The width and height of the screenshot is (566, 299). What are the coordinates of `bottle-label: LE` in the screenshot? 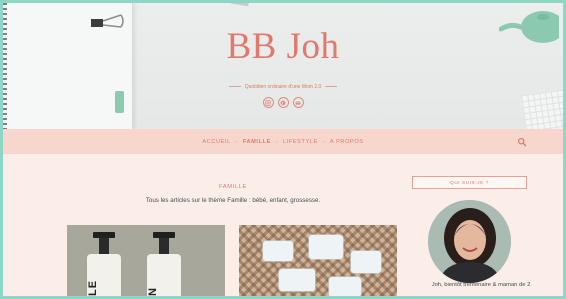 It's located at (93, 287).